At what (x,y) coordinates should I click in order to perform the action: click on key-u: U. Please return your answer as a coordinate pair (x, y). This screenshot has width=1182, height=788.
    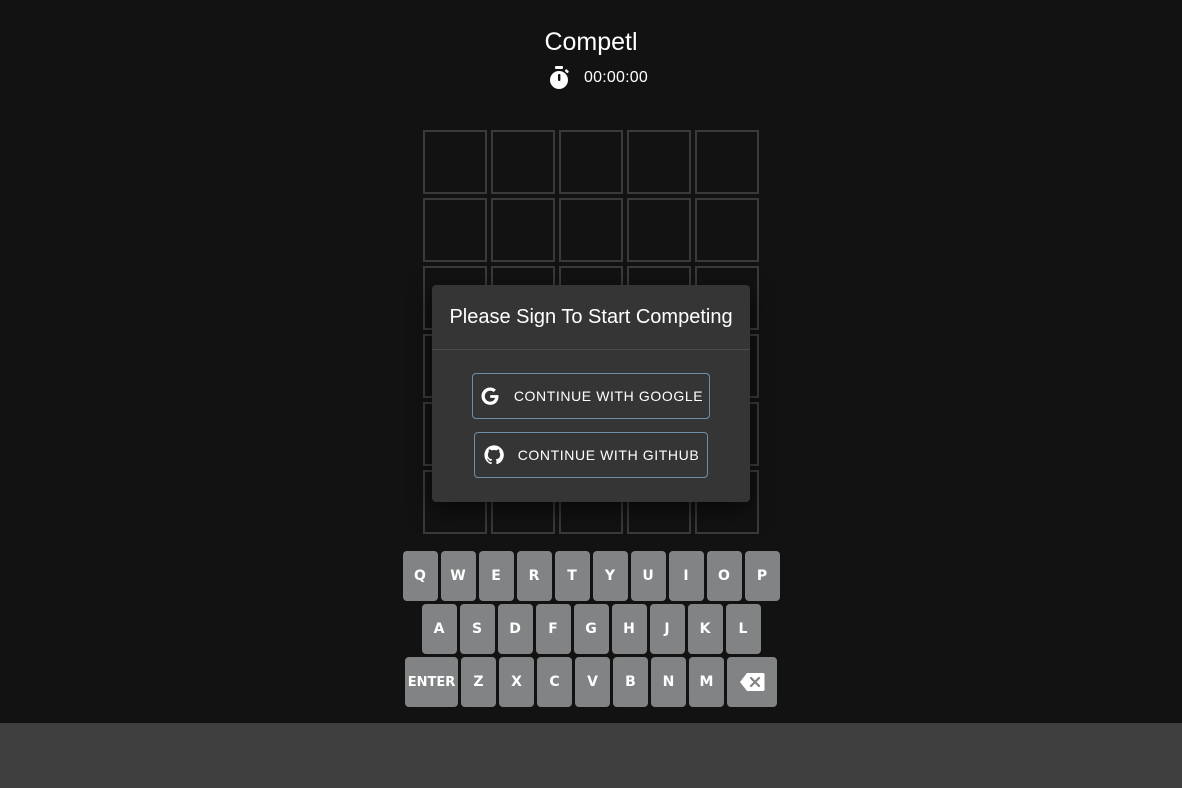
    Looking at the image, I should click on (648, 576).